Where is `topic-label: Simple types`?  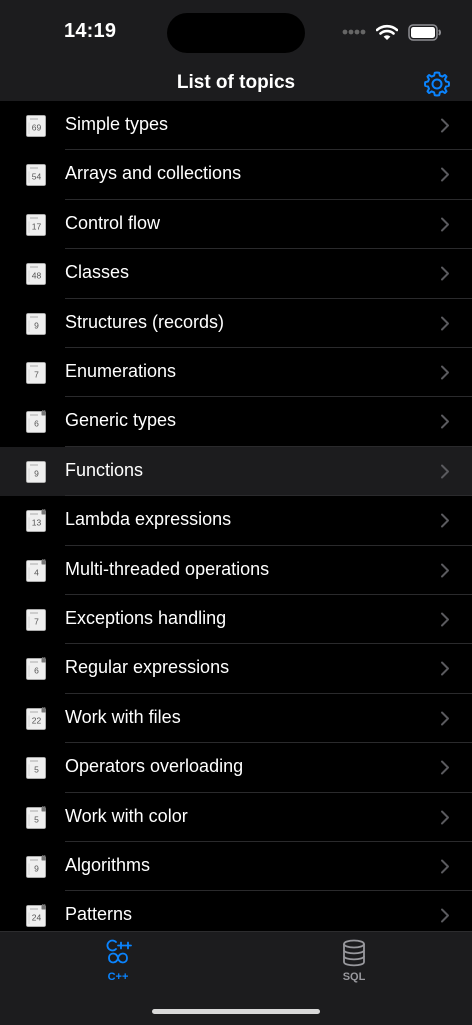
topic-label: Simple types is located at coordinates (117, 124).